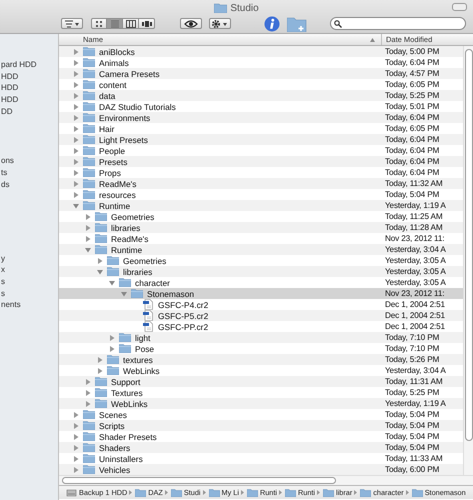 This screenshot has height=500, width=473. What do you see at coordinates (261, 227) in the screenshot?
I see `file-row: libraries Today, 11:28 AM` at bounding box center [261, 227].